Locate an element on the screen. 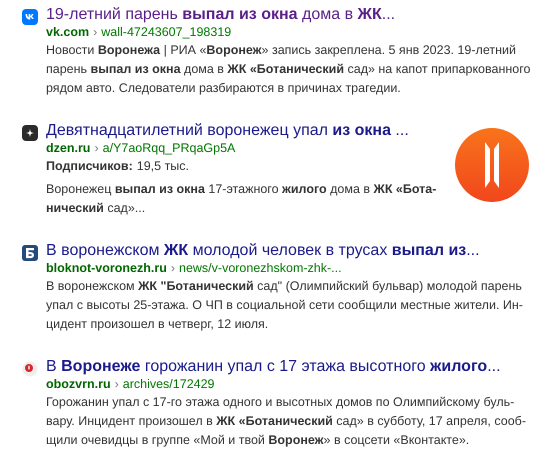 The width and height of the screenshot is (547, 462). snippet-line: упал с высоты 25-этажа. О ЧП в социальной сети сообщили местные жители. Ин- is located at coordinates (284, 305).